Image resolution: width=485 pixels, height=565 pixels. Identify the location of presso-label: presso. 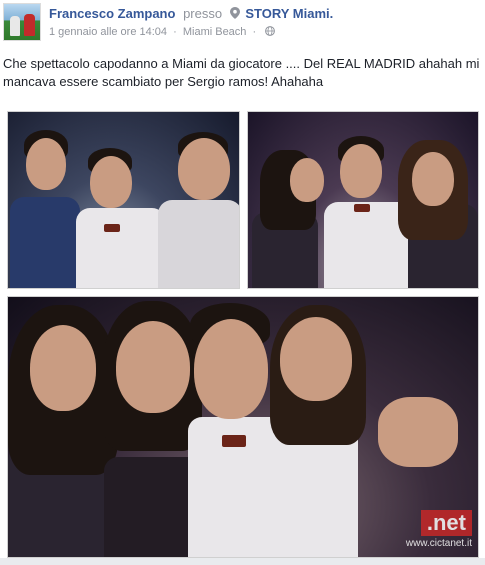
(203, 13).